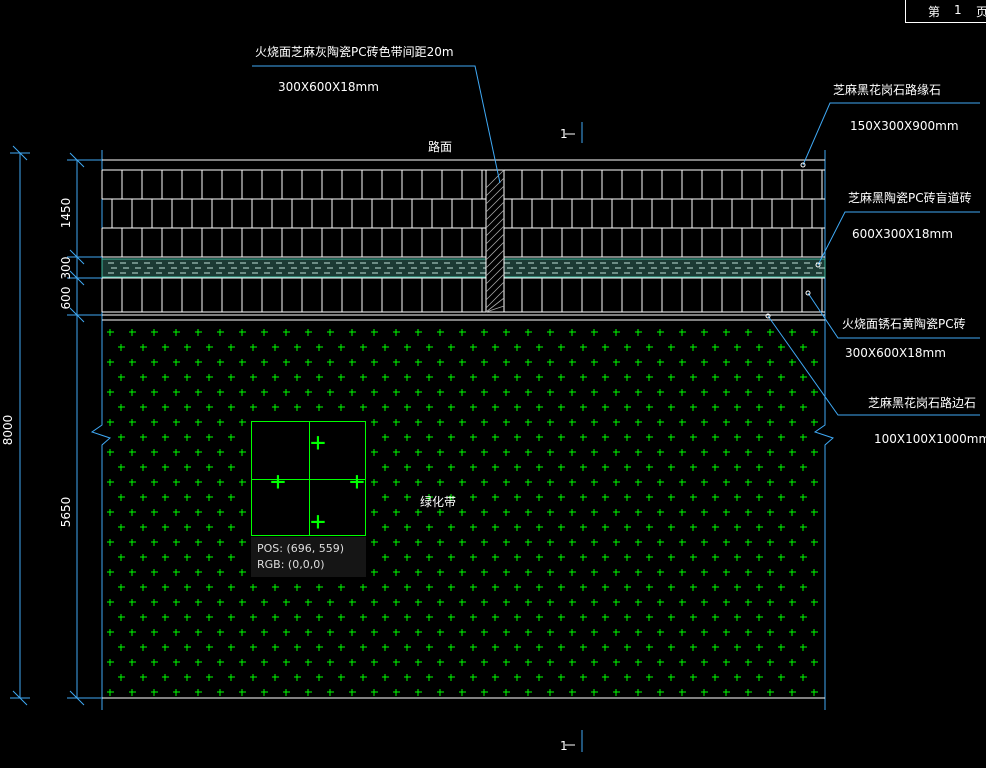 This screenshot has width=986, height=768. Describe the element at coordinates (308, 478) in the screenshot. I see `magnifier-loupe: + + + +` at that location.